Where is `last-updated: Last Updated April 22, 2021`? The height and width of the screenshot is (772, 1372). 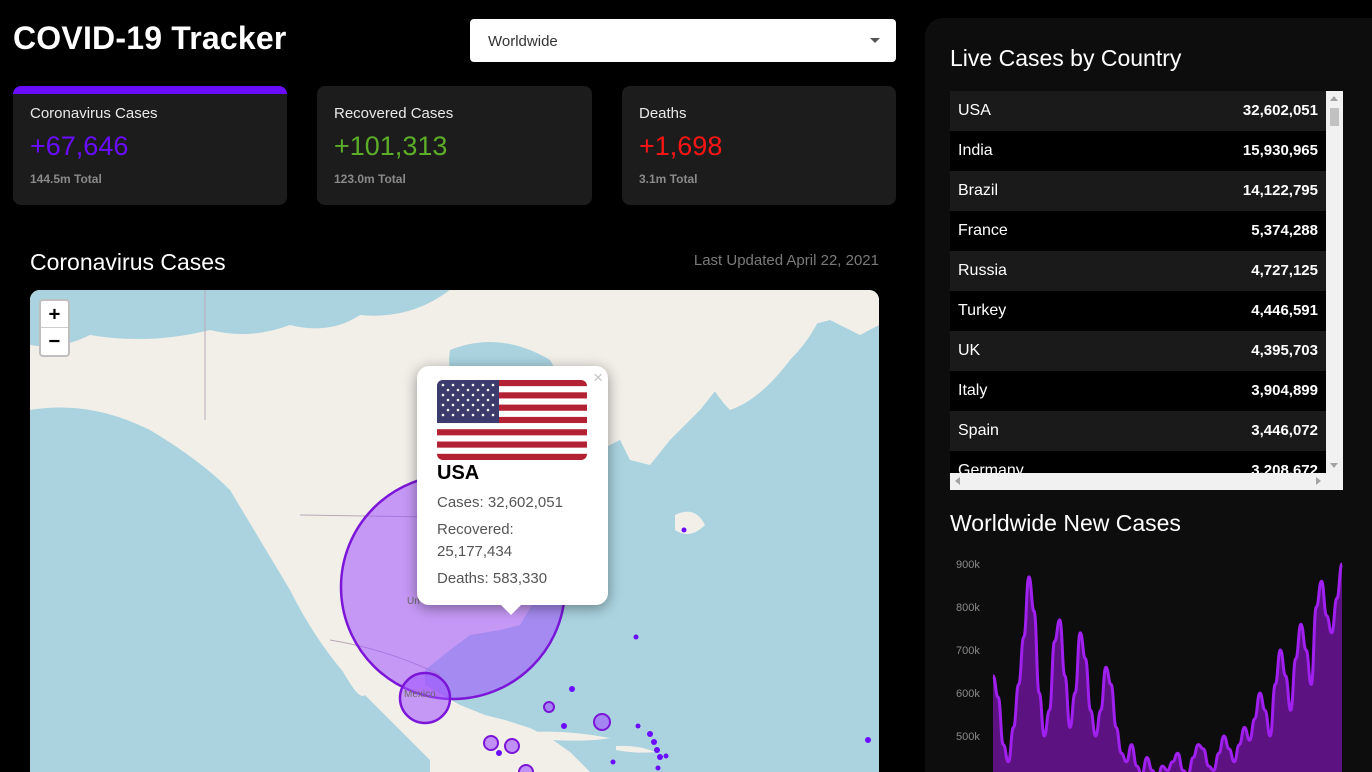 last-updated: Last Updated April 22, 2021 is located at coordinates (786, 260).